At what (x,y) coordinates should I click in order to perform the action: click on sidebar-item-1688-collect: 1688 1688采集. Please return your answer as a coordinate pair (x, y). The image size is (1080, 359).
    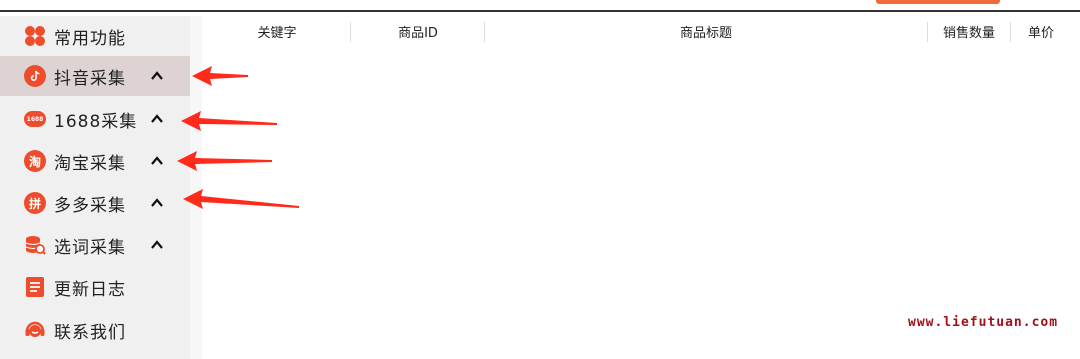
    Looking at the image, I should click on (95, 119).